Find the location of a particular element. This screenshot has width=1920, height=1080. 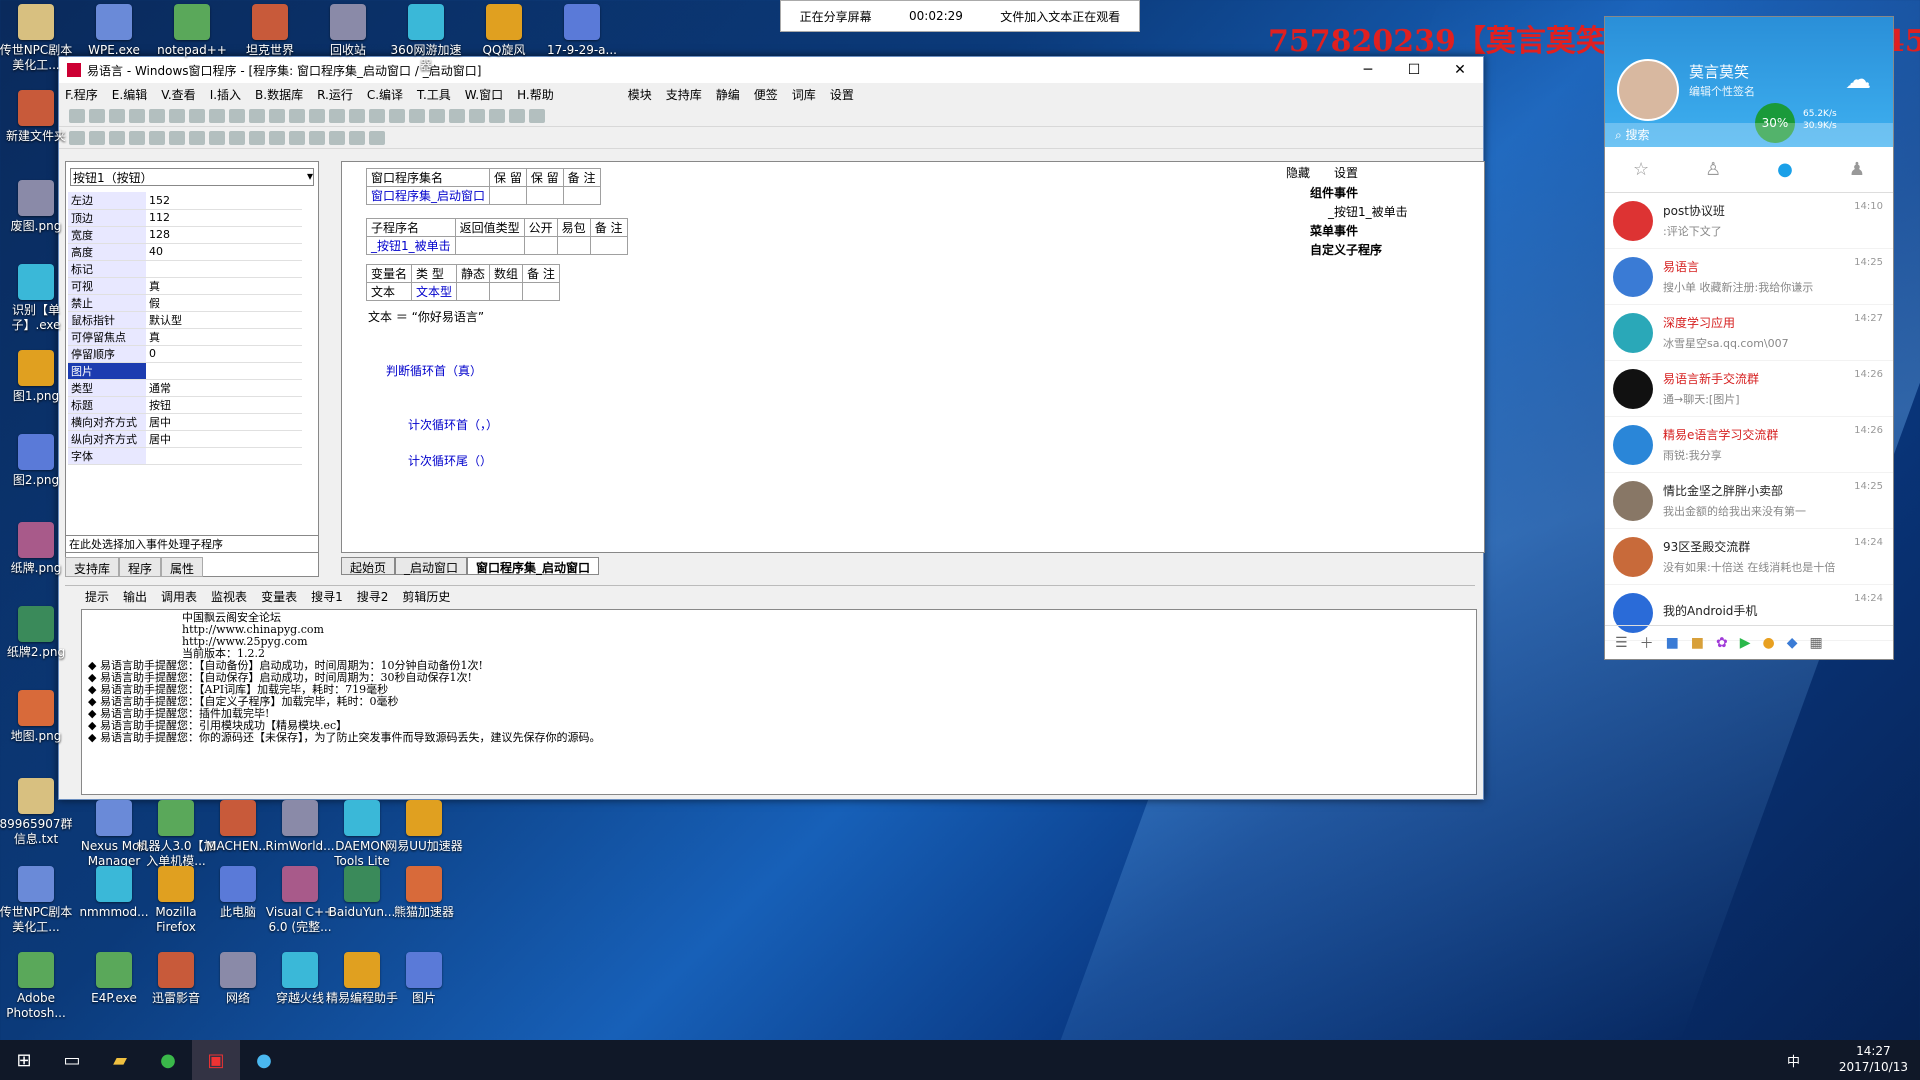

shield-icon: ◆ is located at coordinates (1792, 643).